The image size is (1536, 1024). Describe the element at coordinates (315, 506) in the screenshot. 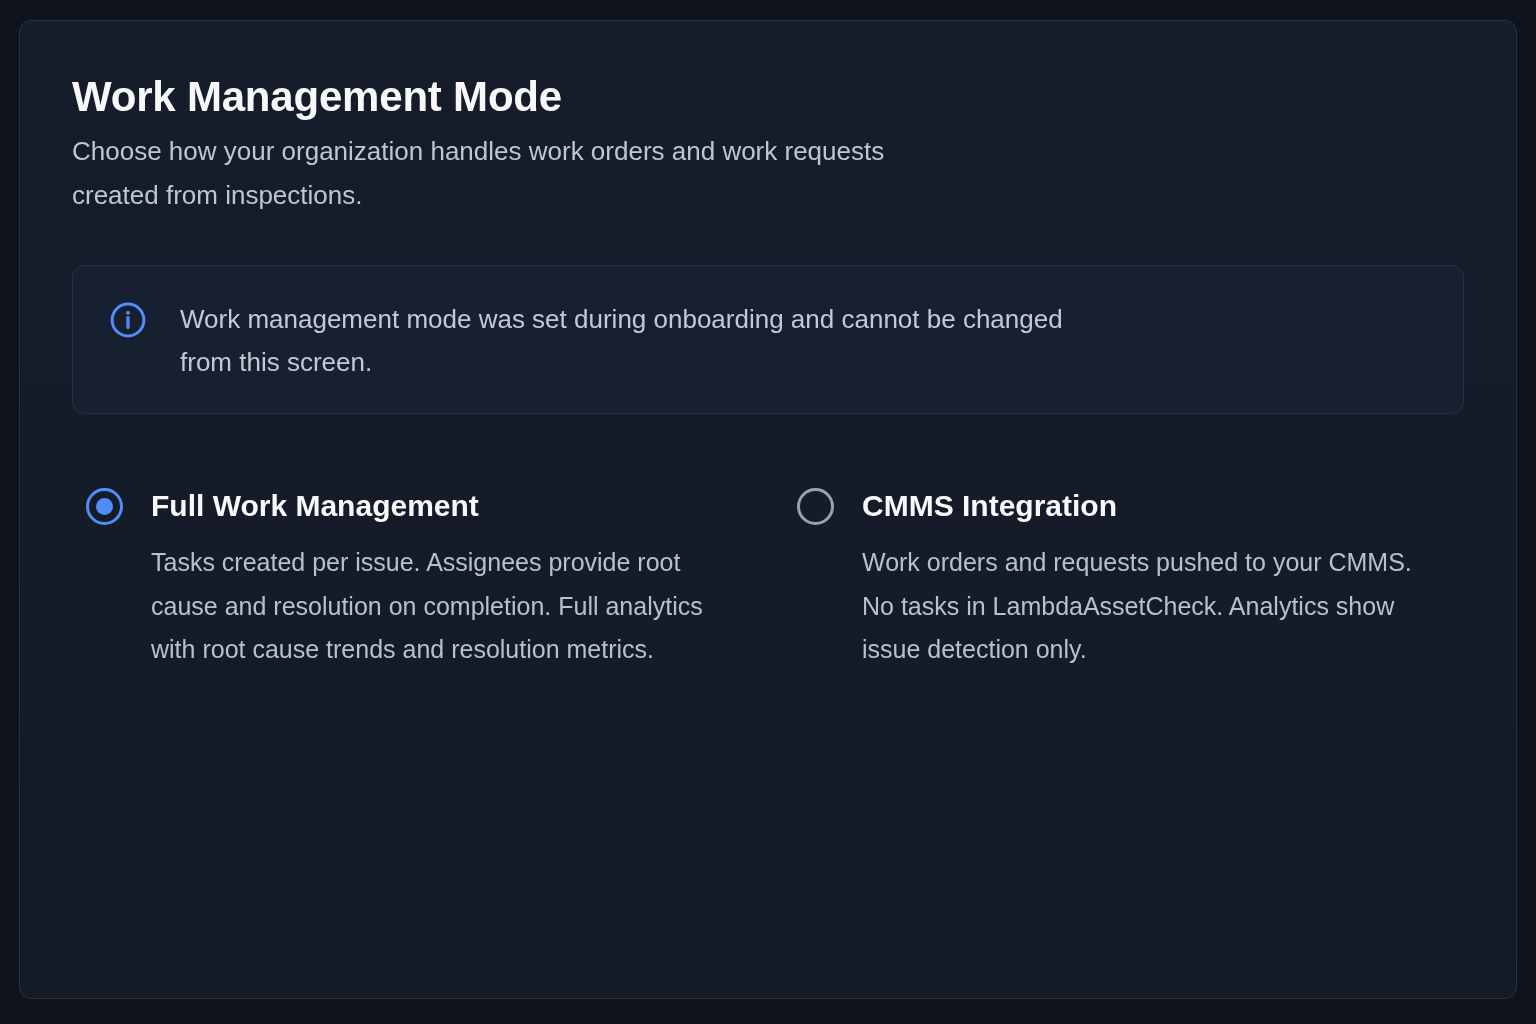

I see `option-title: Full Work Management` at that location.